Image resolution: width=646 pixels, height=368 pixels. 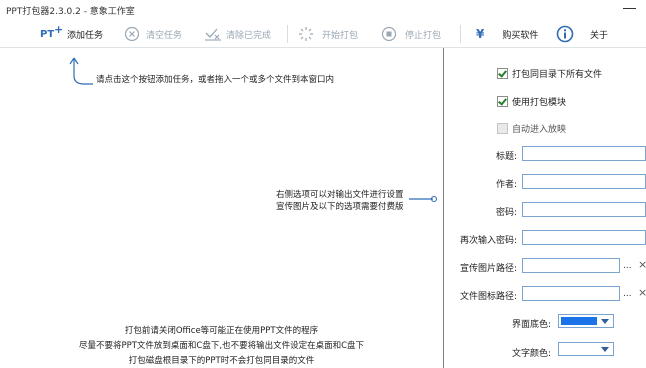 I want to click on stop-pack-button: 停止打包, so click(x=411, y=34).